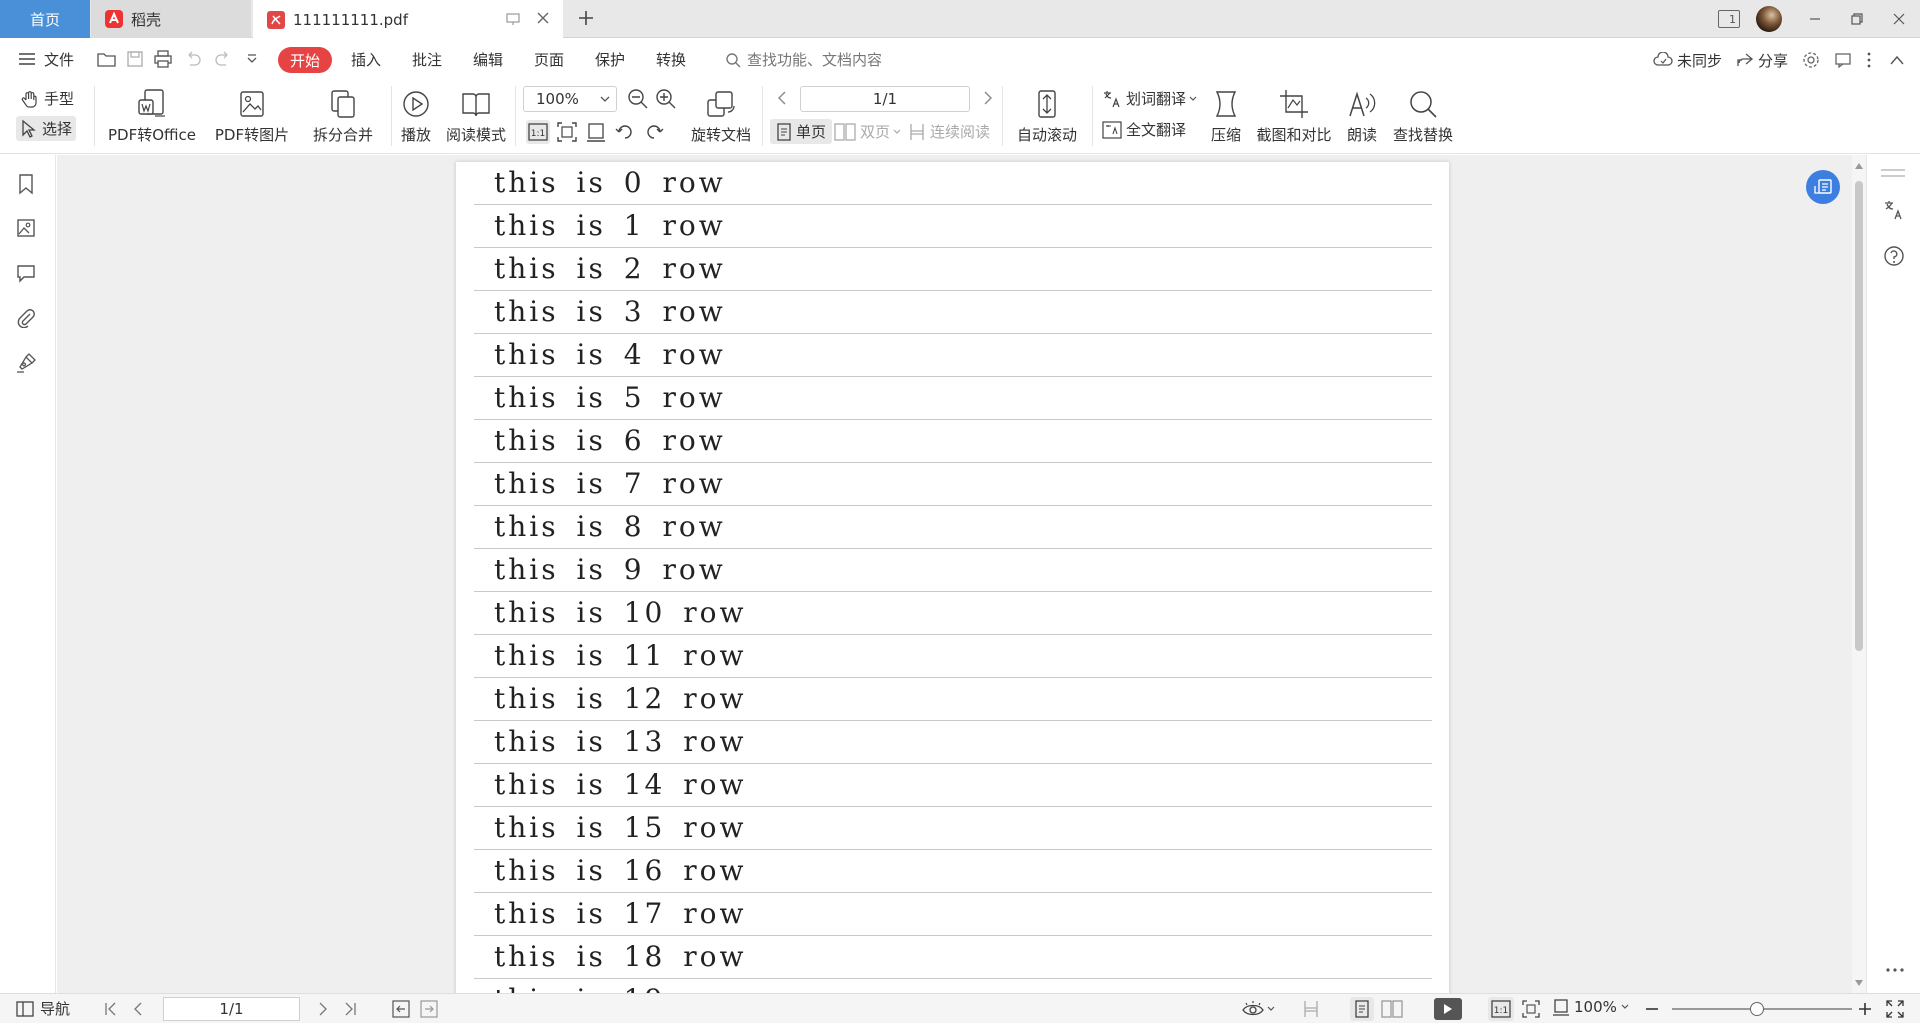 The image size is (1920, 1023). What do you see at coordinates (1687, 60) in the screenshot?
I see `sync-button: 未同步` at bounding box center [1687, 60].